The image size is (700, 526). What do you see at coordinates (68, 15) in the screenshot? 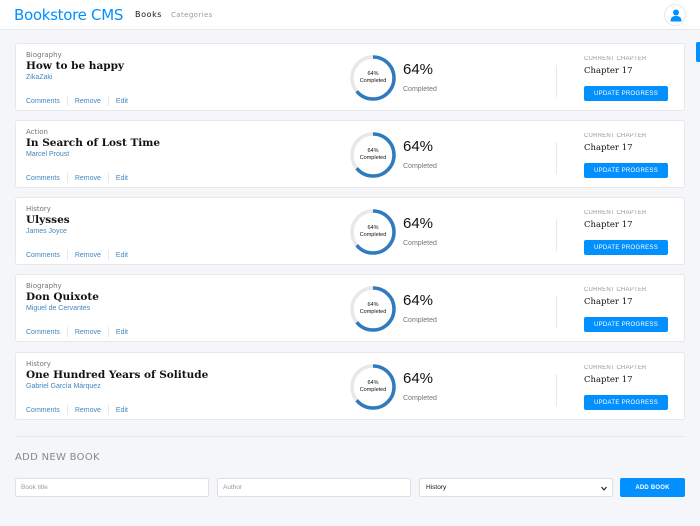
I see `app-logo: Bookstore CMS` at bounding box center [68, 15].